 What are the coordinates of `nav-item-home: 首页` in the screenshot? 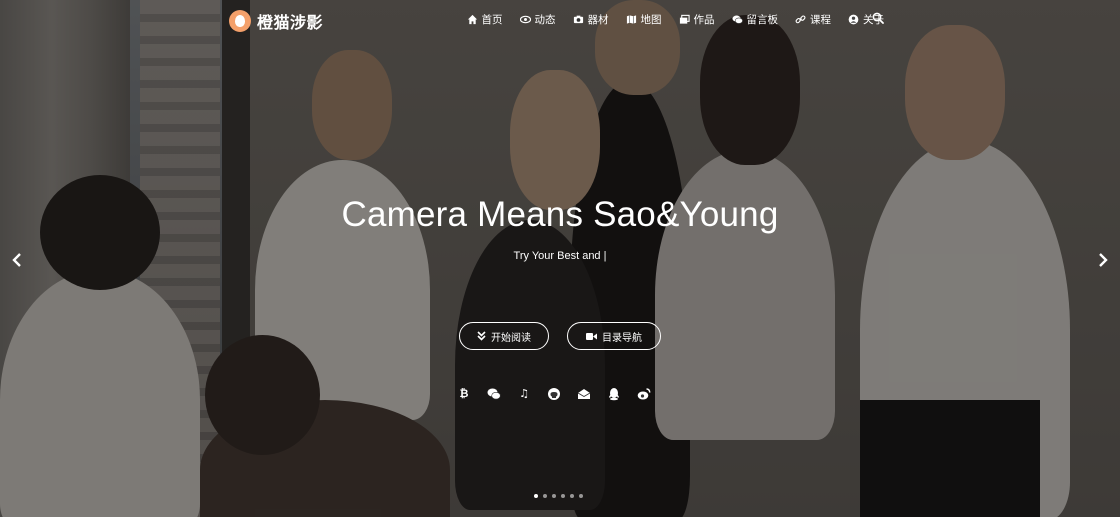 It's located at (485, 19).